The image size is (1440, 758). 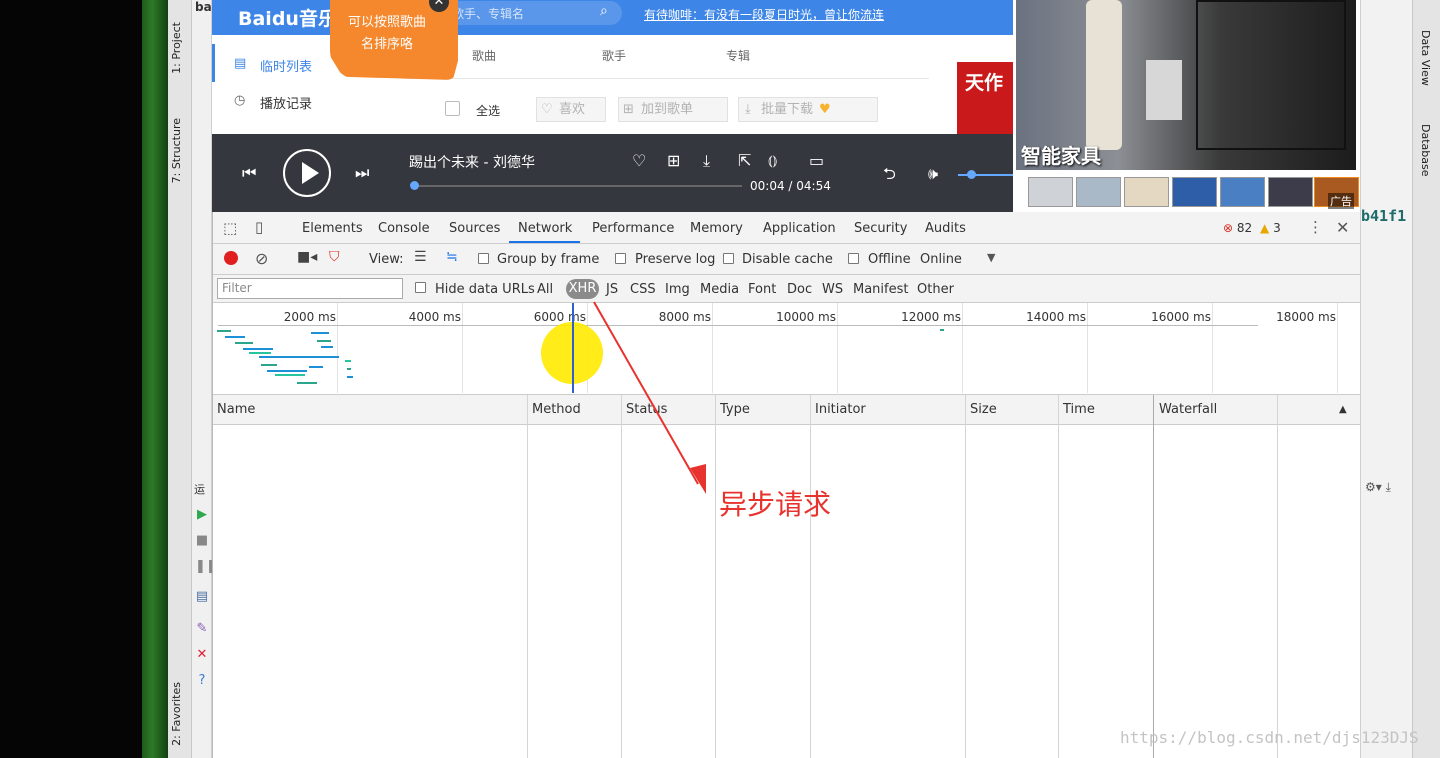 I want to click on run-panel-label: 运, so click(x=199, y=489).